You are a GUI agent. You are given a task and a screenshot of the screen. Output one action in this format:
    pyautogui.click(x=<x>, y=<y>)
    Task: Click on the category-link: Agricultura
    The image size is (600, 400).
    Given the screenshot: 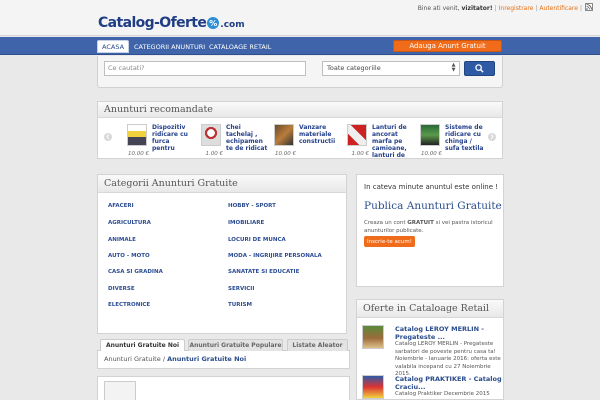 What is the action you would take?
    pyautogui.click(x=129, y=223)
    